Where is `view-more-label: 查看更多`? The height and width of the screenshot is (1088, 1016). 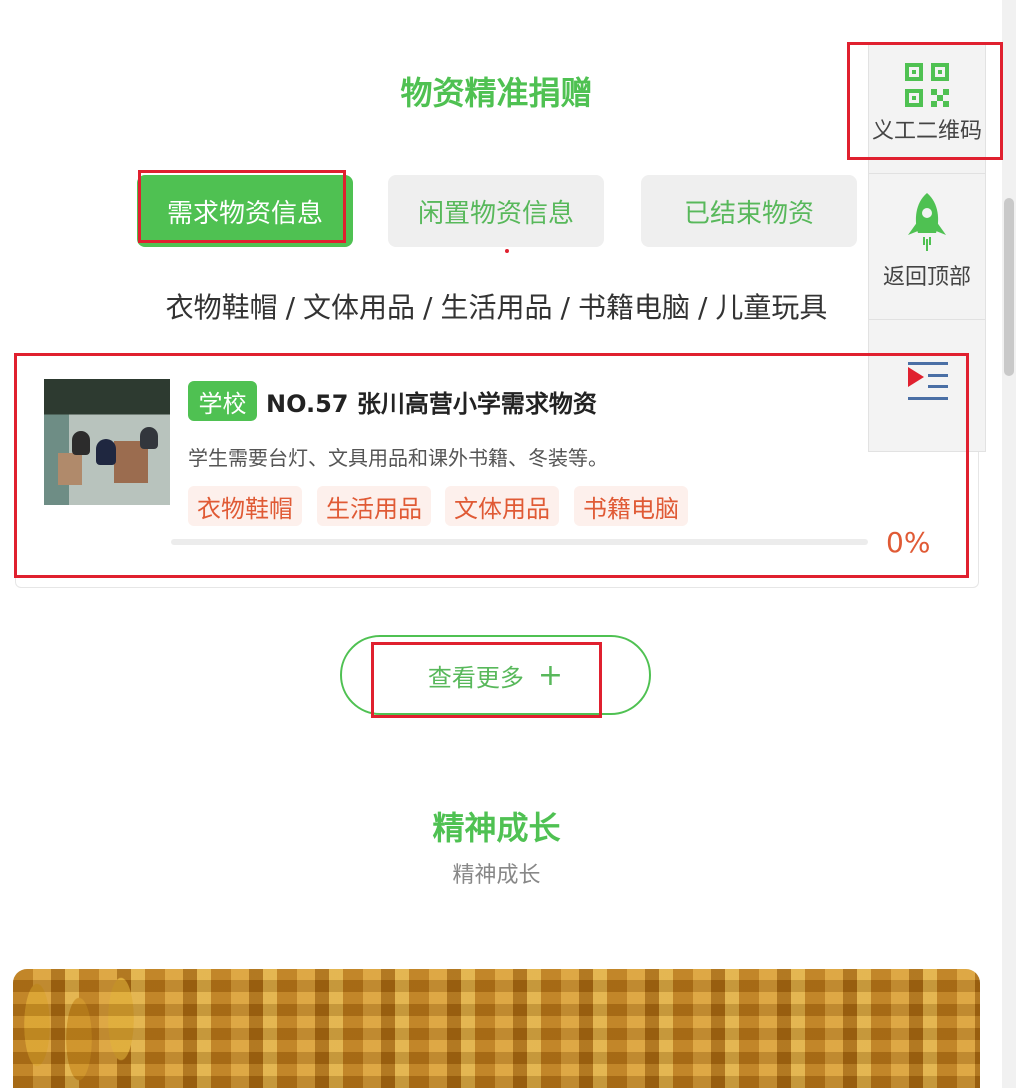 view-more-label: 查看更多 is located at coordinates (475, 677).